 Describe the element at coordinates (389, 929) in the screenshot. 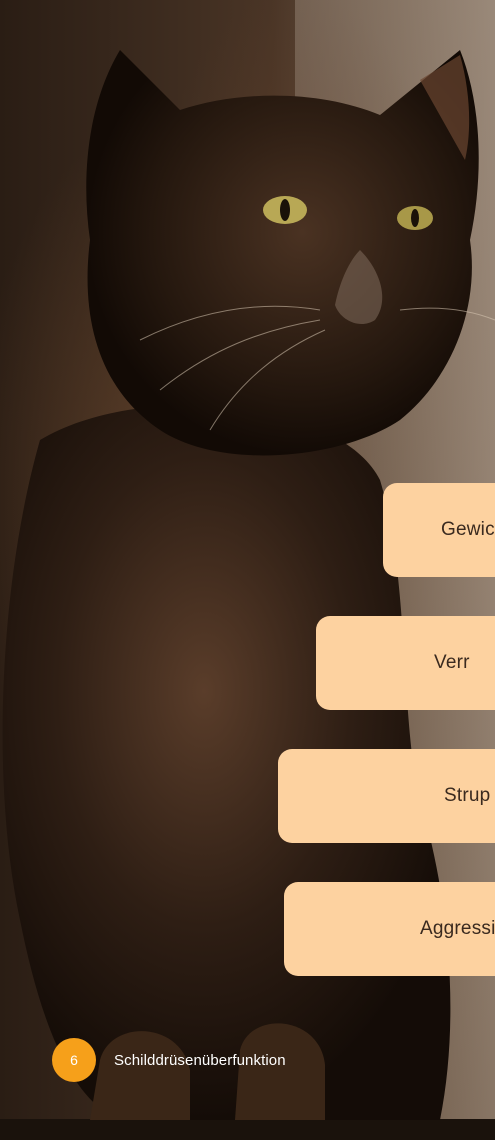

I see `symptom-card-aggression: Aggressi` at that location.